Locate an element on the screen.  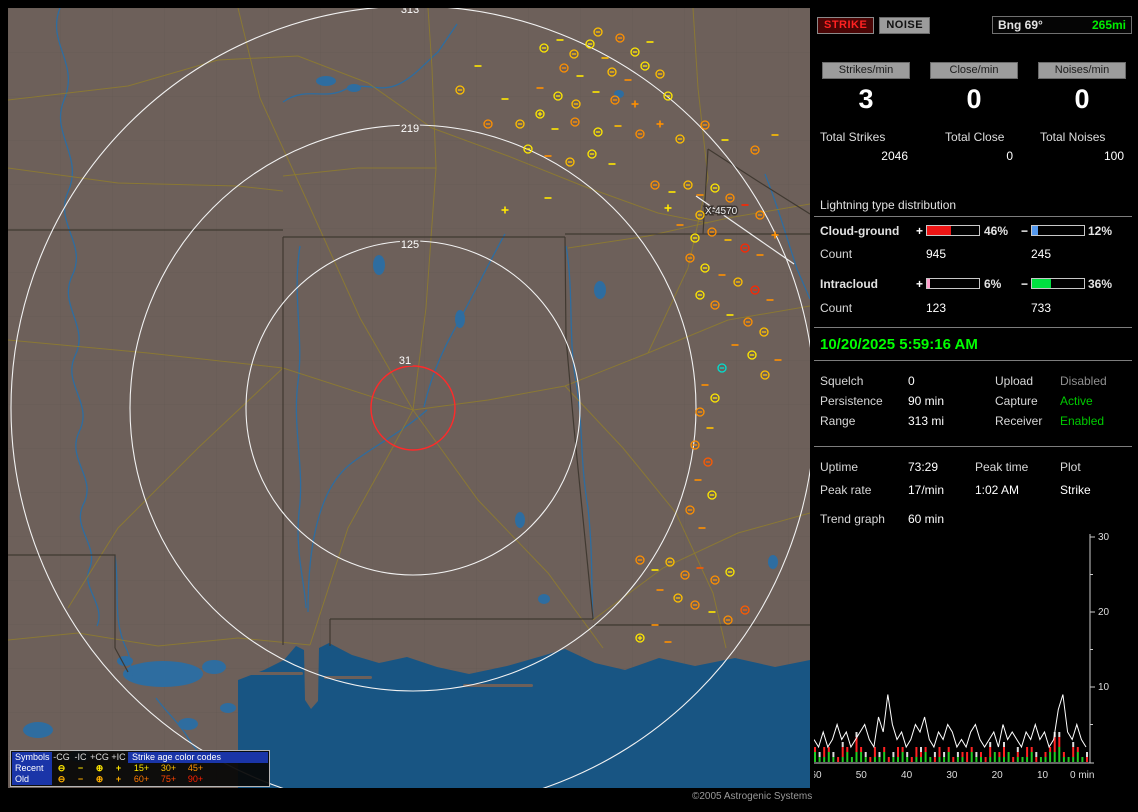
legend-symbols-title: Symbols is located at coordinates (32, 757).